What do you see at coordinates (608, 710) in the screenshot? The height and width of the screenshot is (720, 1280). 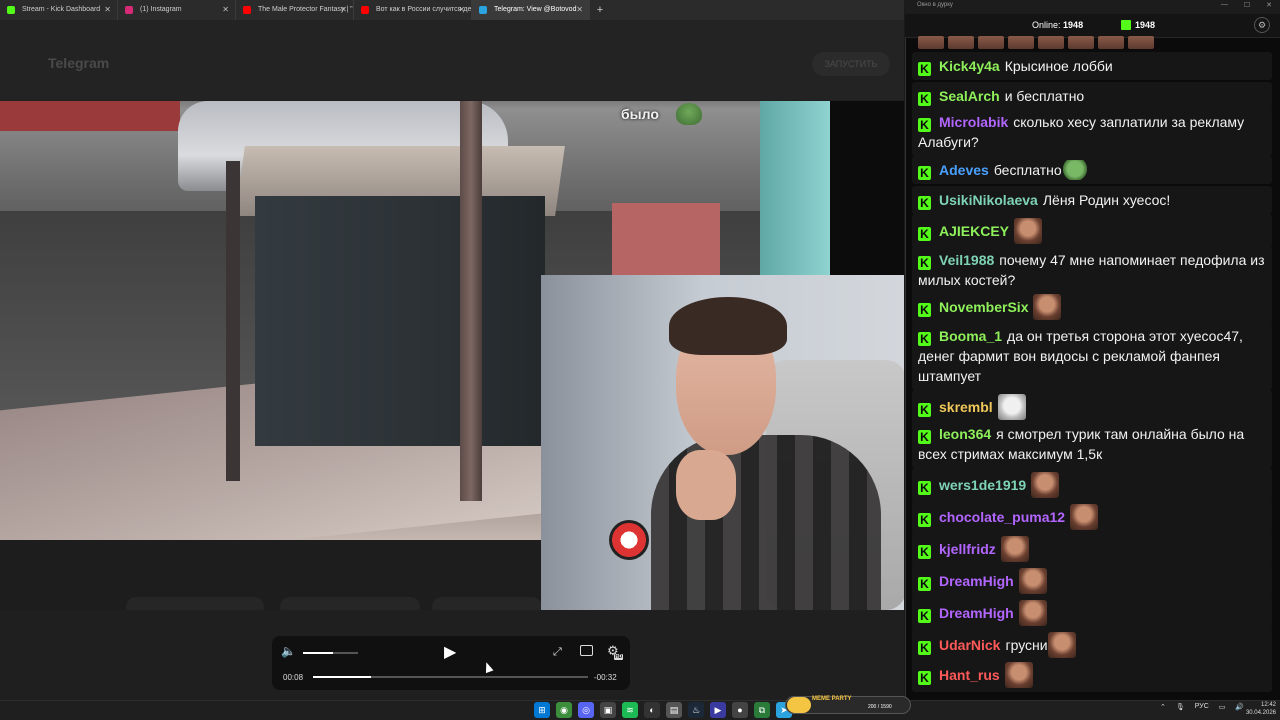 I see `app-icon: ▣` at bounding box center [608, 710].